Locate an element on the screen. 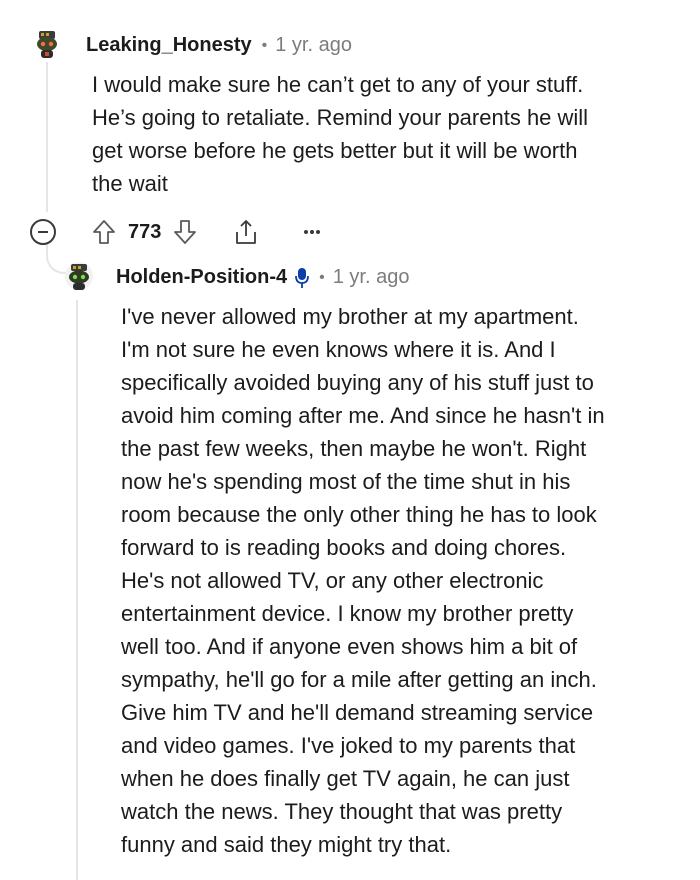 The width and height of the screenshot is (700, 880). comment-meta: Leaking_Honesty • 1 yr. ago is located at coordinates (219, 45).